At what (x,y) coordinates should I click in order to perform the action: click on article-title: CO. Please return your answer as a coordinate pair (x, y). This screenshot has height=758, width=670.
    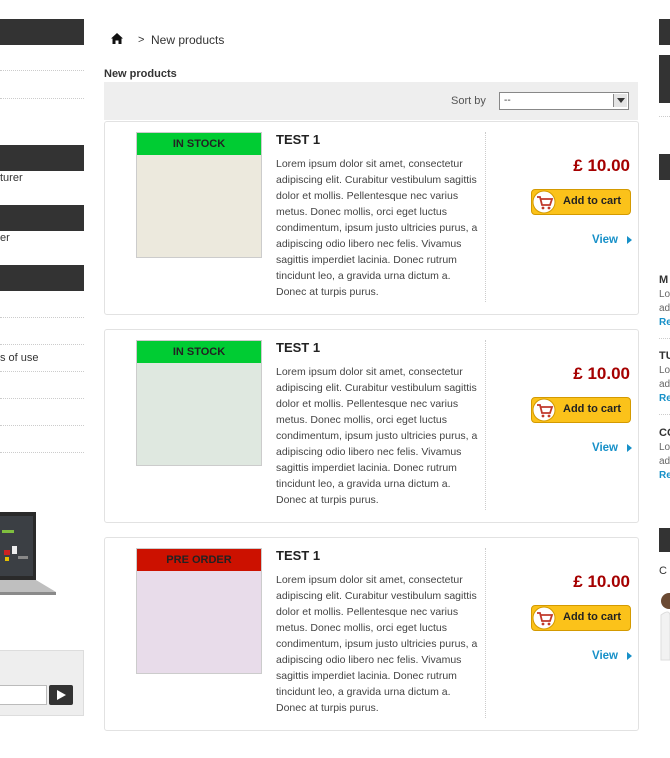
    Looking at the image, I should click on (664, 433).